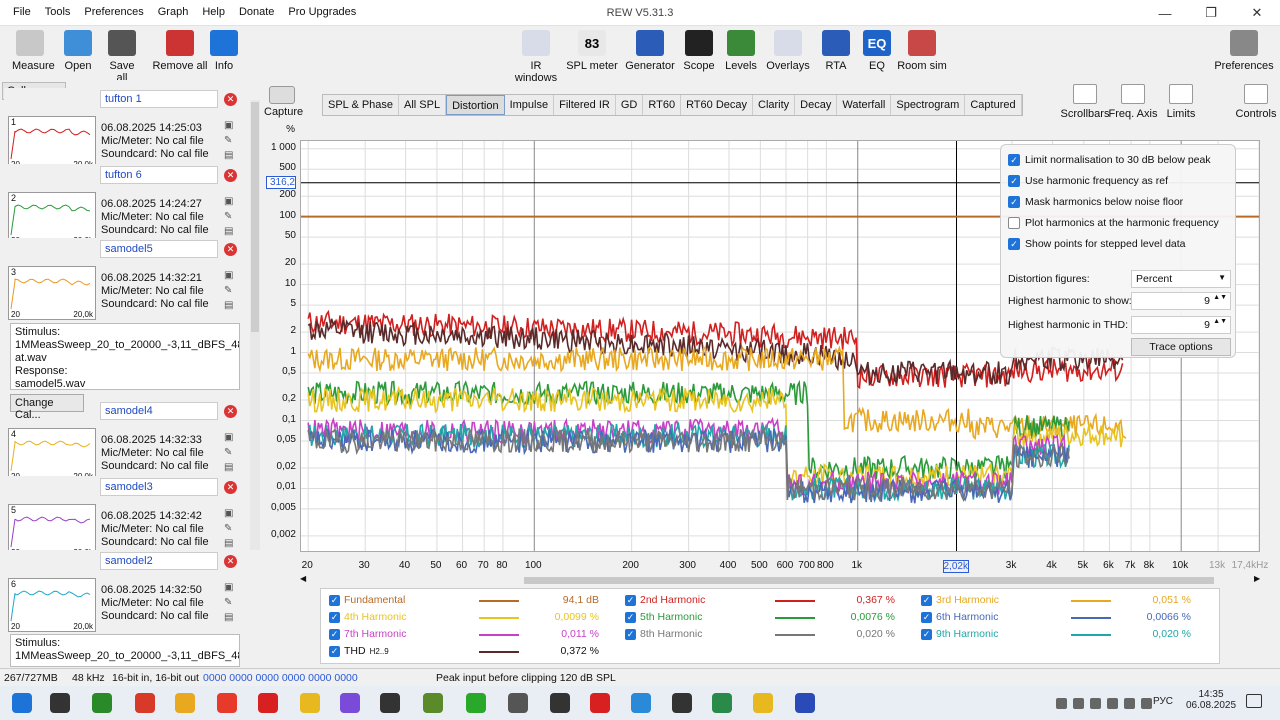  Describe the element at coordinates (928, 105) in the screenshot. I see `tab-spectrogram: Spectrogram` at that location.